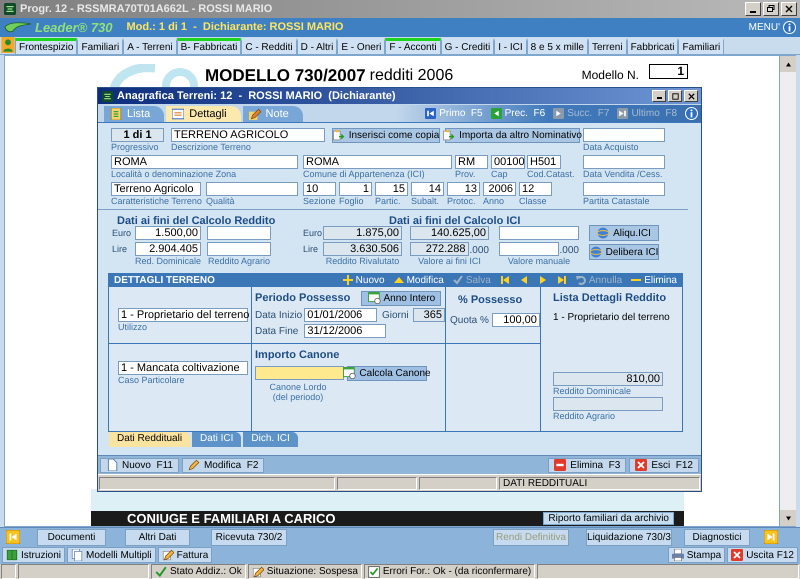 Image resolution: width=800 pixels, height=579 pixels. I want to click on toolbar-action: Nuovo, so click(363, 280).